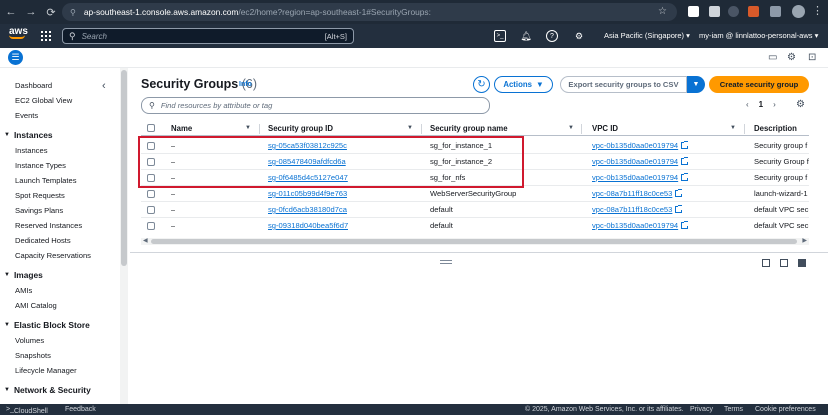 The height and width of the screenshot is (415, 828). I want to click on sidebar-section-instances: ▼ Instances, so click(28, 135).